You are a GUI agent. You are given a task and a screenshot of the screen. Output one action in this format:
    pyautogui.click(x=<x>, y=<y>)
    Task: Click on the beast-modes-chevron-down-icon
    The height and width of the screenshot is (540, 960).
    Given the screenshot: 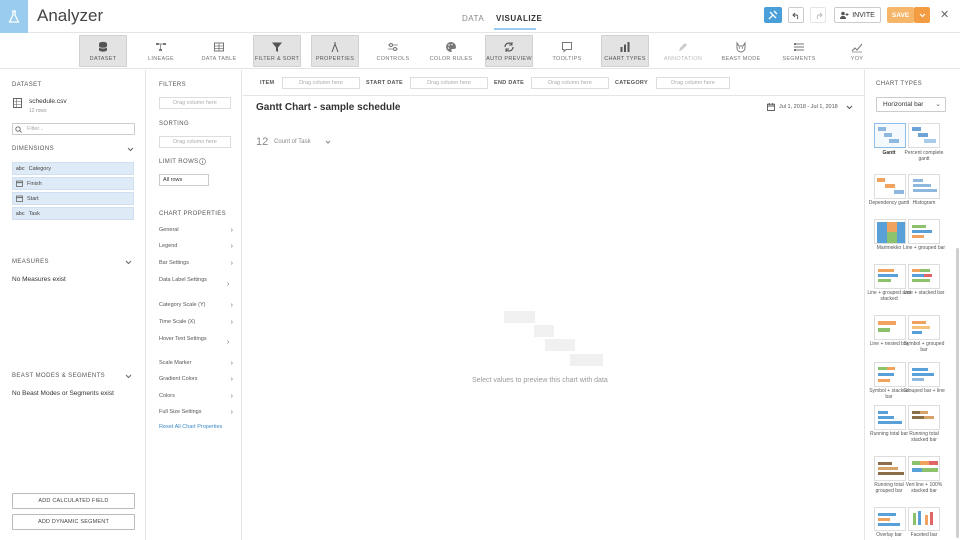 What is the action you would take?
    pyautogui.click(x=128, y=376)
    